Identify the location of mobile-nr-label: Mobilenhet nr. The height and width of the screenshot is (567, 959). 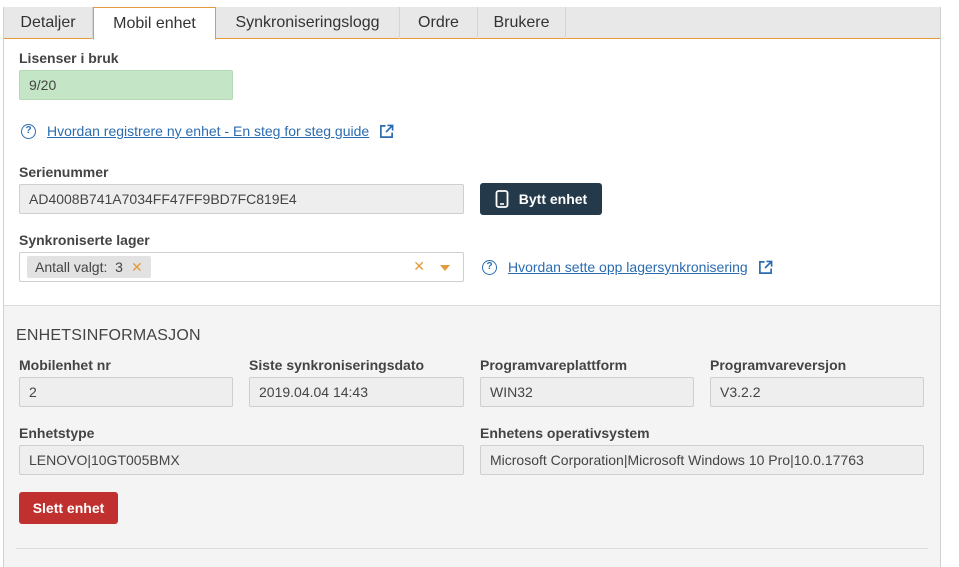
(65, 365).